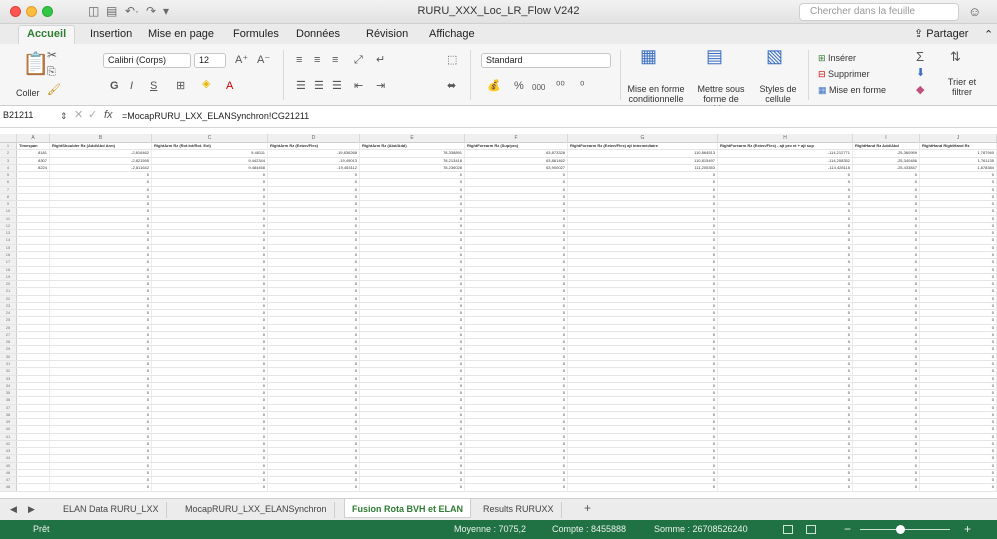 Image resolution: width=997 pixels, height=539 pixels. What do you see at coordinates (314, 146) in the screenshot?
I see `column-title-cell: RightArm Rz (Exten/Flex)` at bounding box center [314, 146].